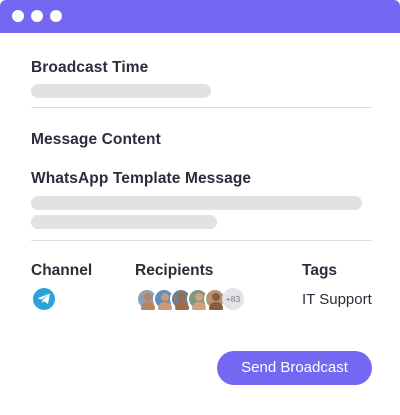 The height and width of the screenshot is (415, 400). What do you see at coordinates (337, 299) in the screenshot?
I see `tag-value: IT Support` at bounding box center [337, 299].